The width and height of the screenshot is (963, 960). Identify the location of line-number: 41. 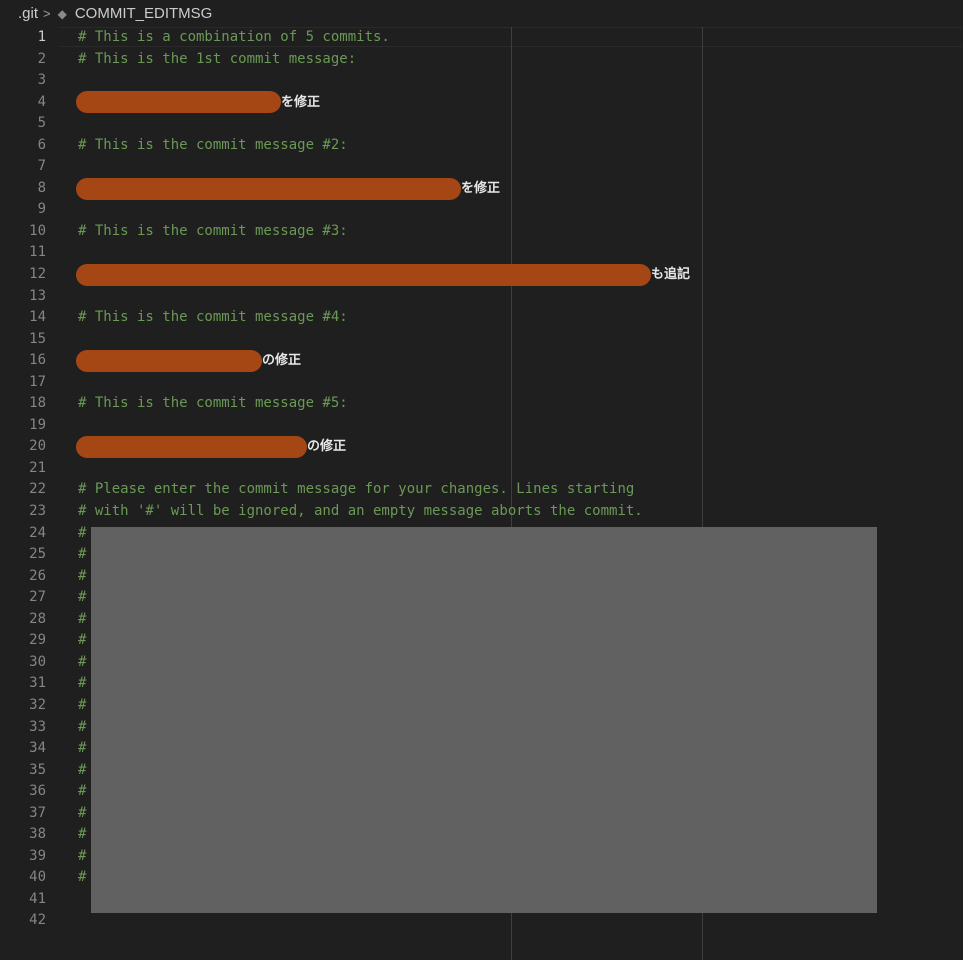
(37, 898).